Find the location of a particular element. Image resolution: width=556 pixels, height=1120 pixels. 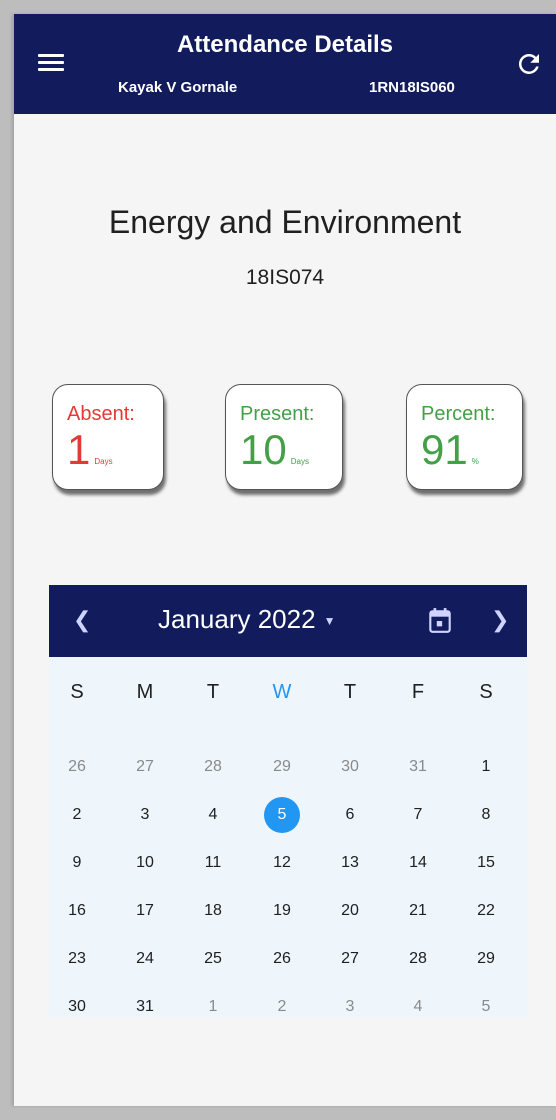

weekday-label: M is located at coordinates (145, 692).